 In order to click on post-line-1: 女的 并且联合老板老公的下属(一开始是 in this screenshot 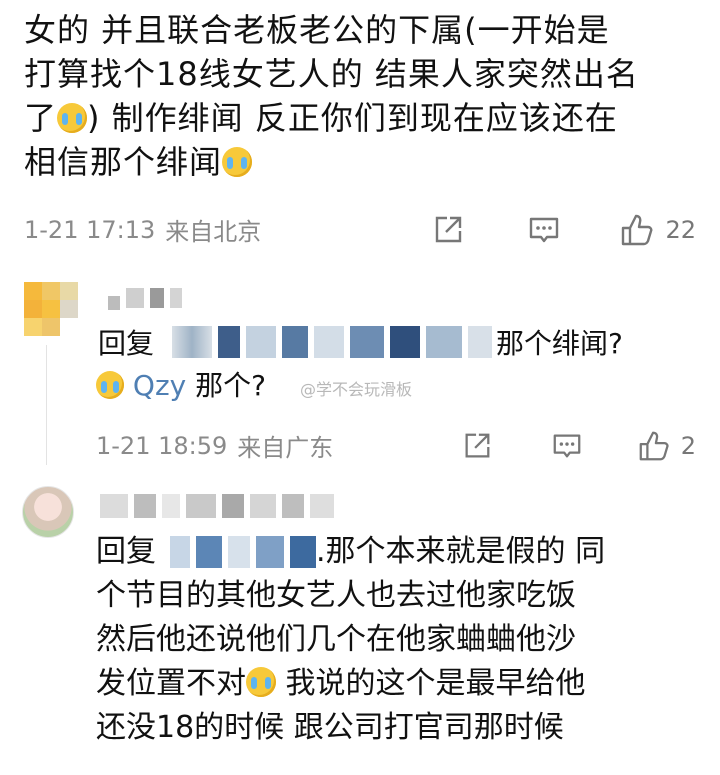, I will do `click(317, 30)`.